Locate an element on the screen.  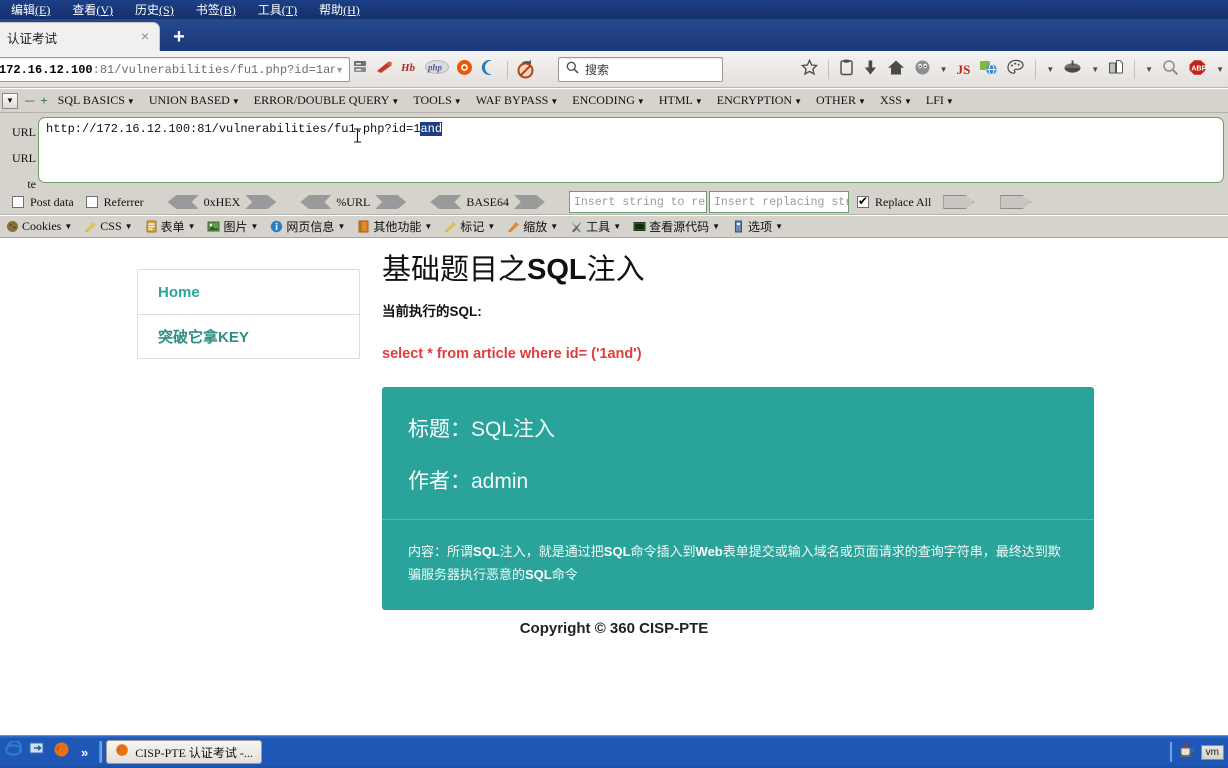
devbar-item-options: 选项 ▼ is located at coordinates (757, 226).